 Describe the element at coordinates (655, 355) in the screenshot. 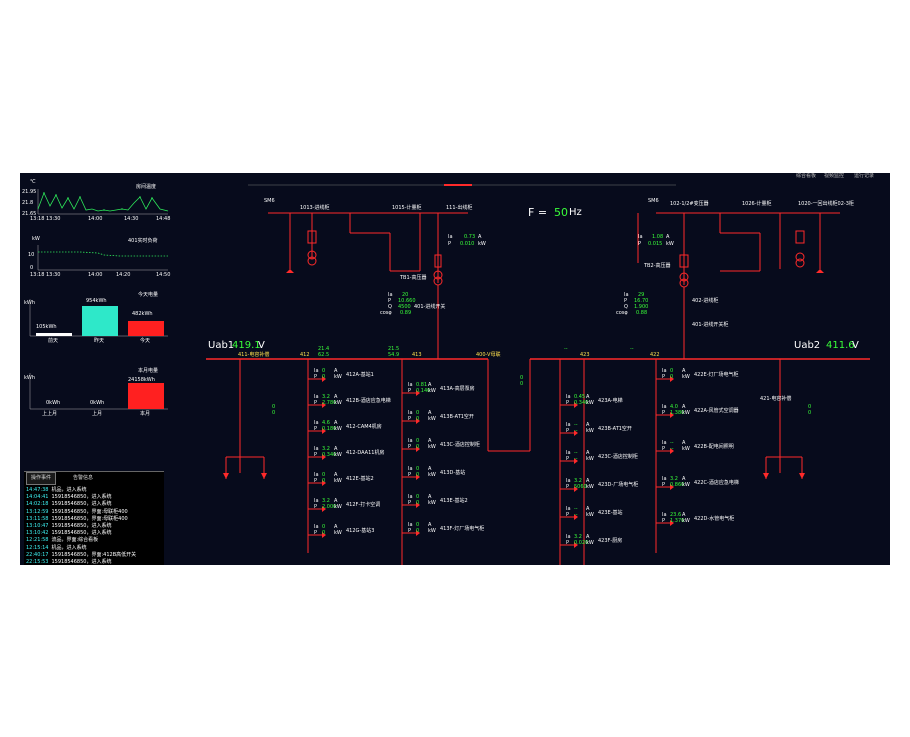

I see `cap-right-name2: 422` at that location.